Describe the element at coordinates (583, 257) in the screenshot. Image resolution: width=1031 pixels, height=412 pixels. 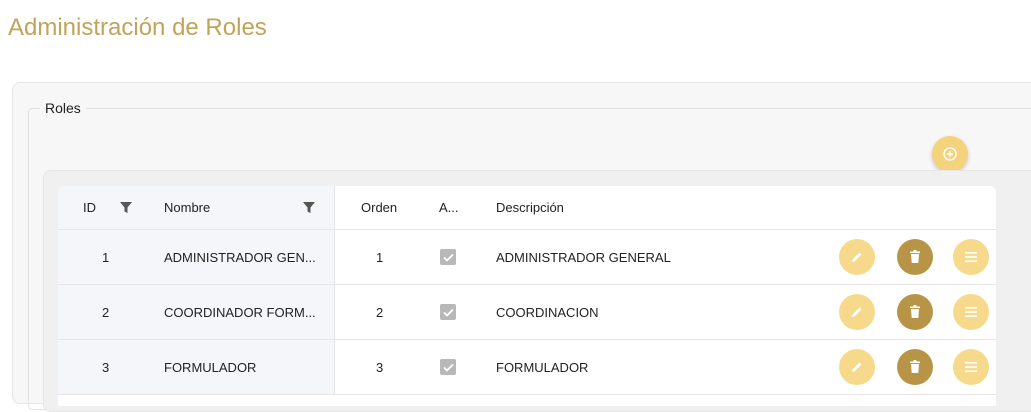
I see `cell-descripcion: ADMINISTRADOR GENERAL` at that location.